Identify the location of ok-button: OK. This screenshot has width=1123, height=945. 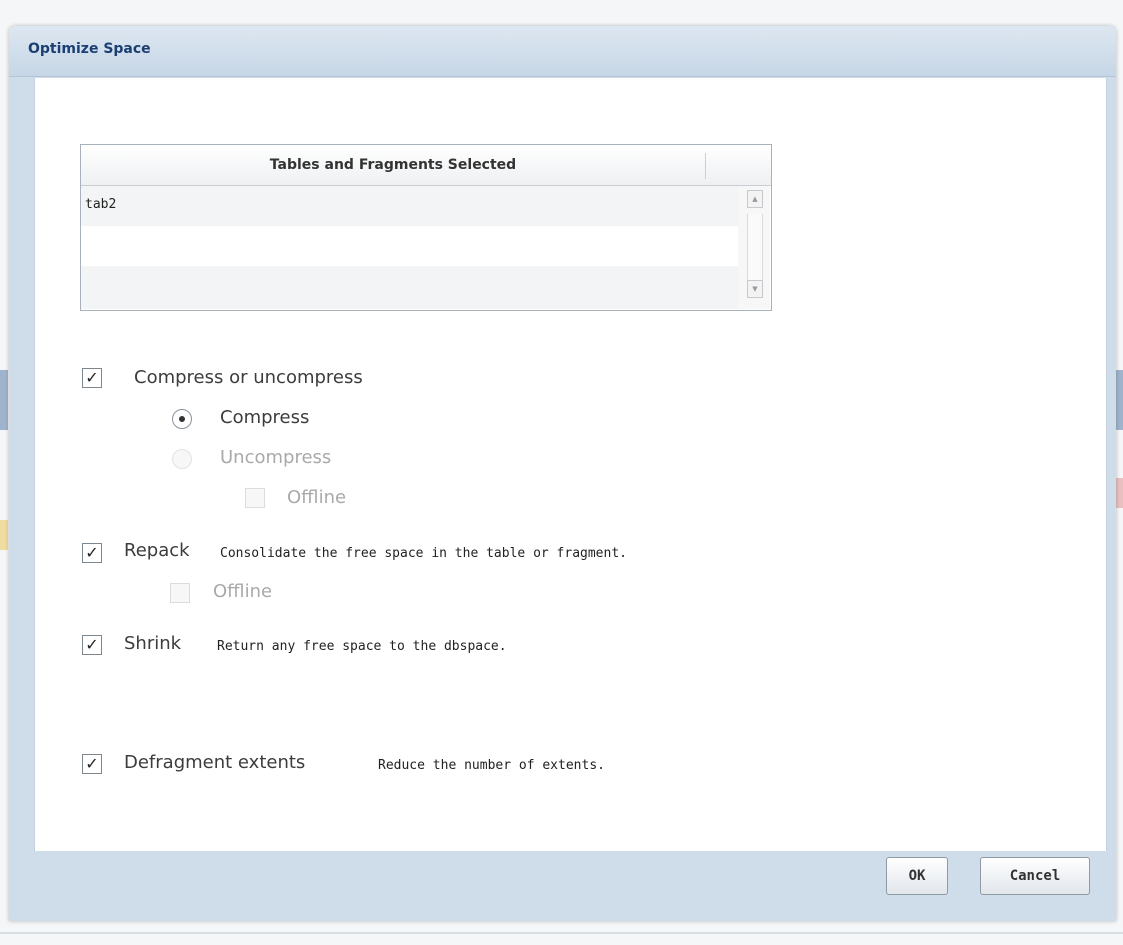
(917, 876).